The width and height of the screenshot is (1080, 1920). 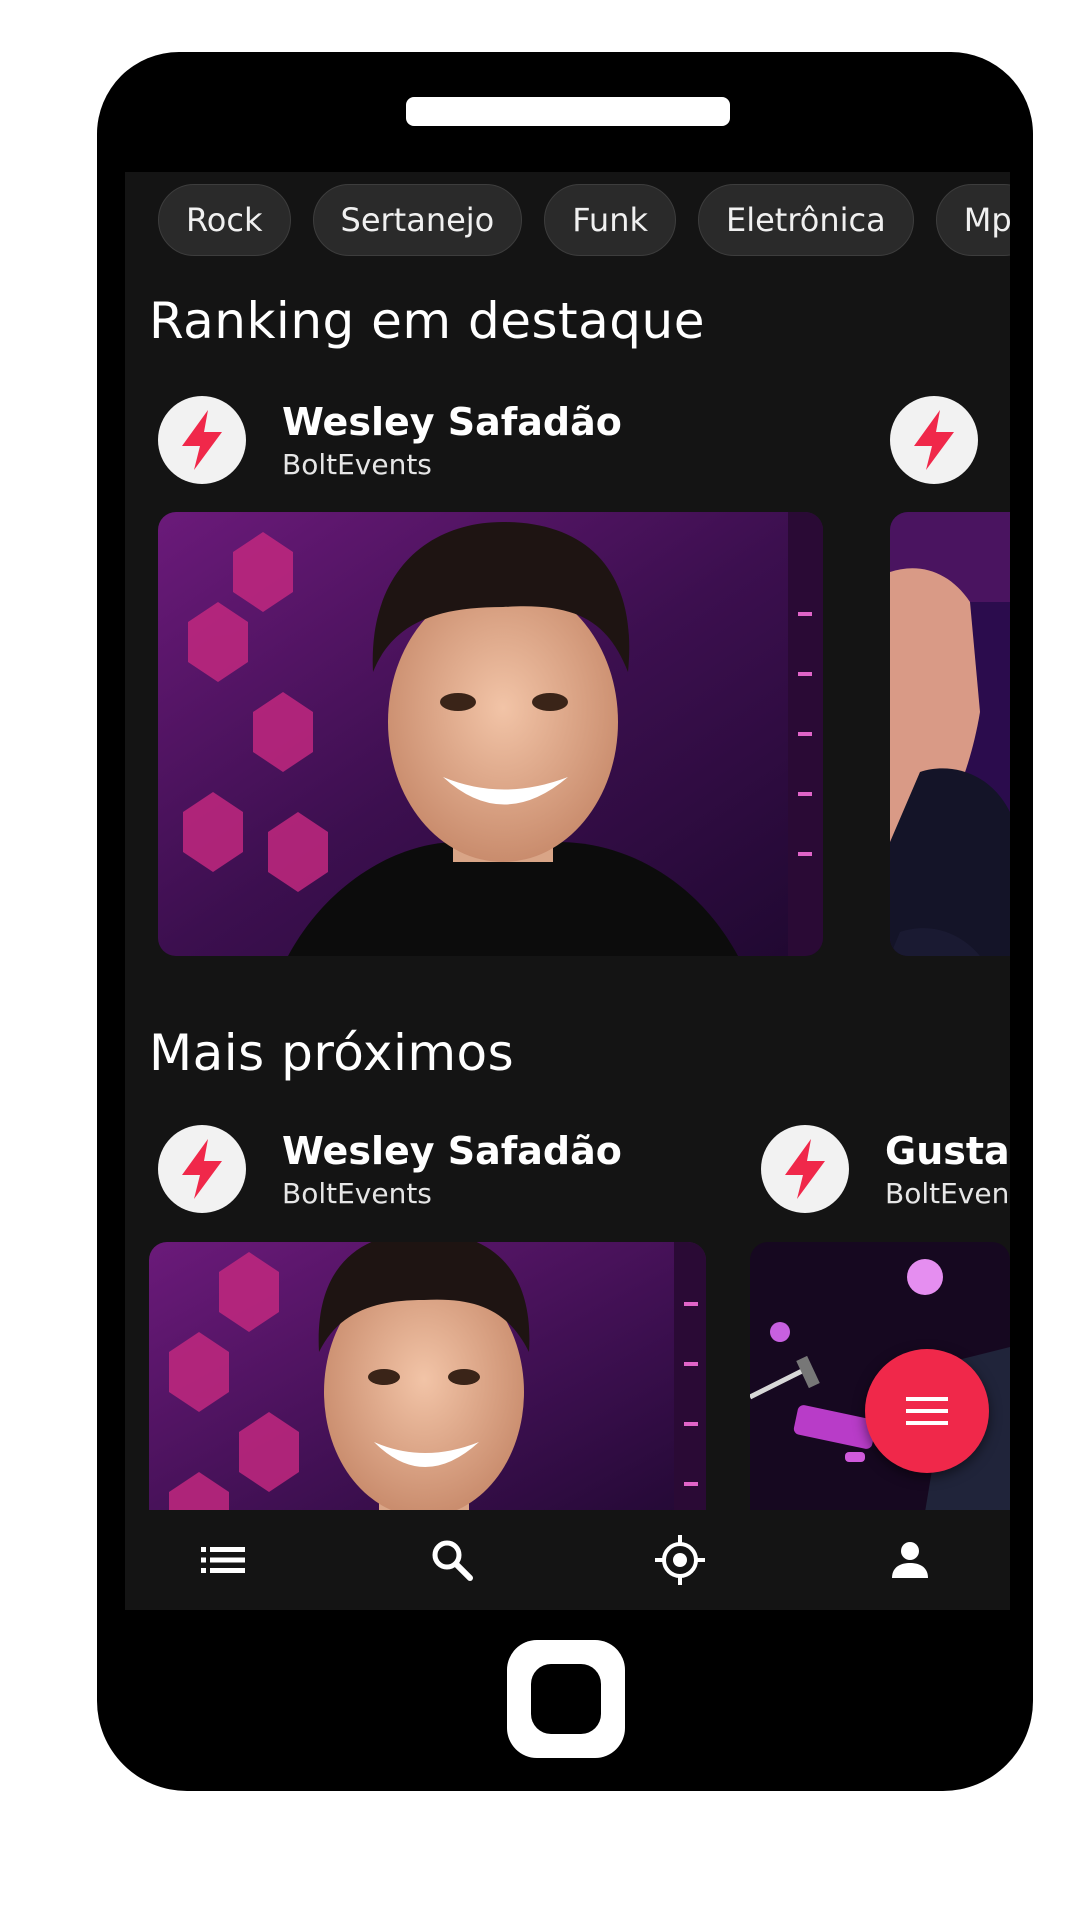 What do you see at coordinates (610, 220) in the screenshot?
I see `chip-funk: Funk` at bounding box center [610, 220].